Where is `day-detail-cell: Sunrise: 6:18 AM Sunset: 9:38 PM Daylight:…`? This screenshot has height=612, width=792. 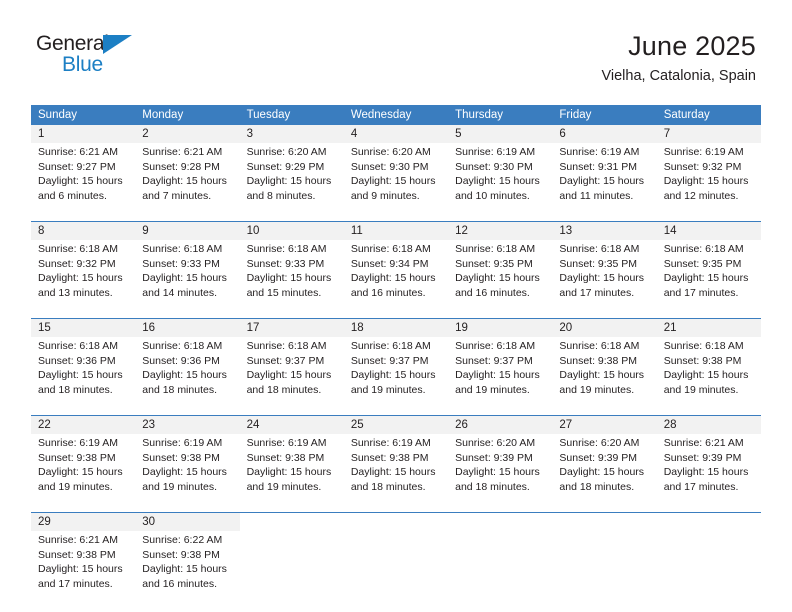
day-detail-cell: Sunrise: 6:18 AM Sunset: 9:38 PM Daylight:… is located at coordinates (604, 376).